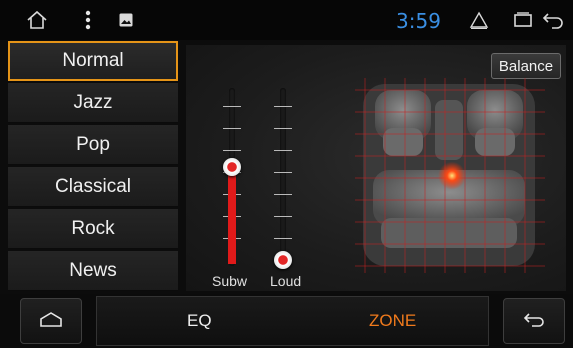 Image resolution: width=573 pixels, height=348 pixels. I want to click on balance-focus-point, so click(452, 175).